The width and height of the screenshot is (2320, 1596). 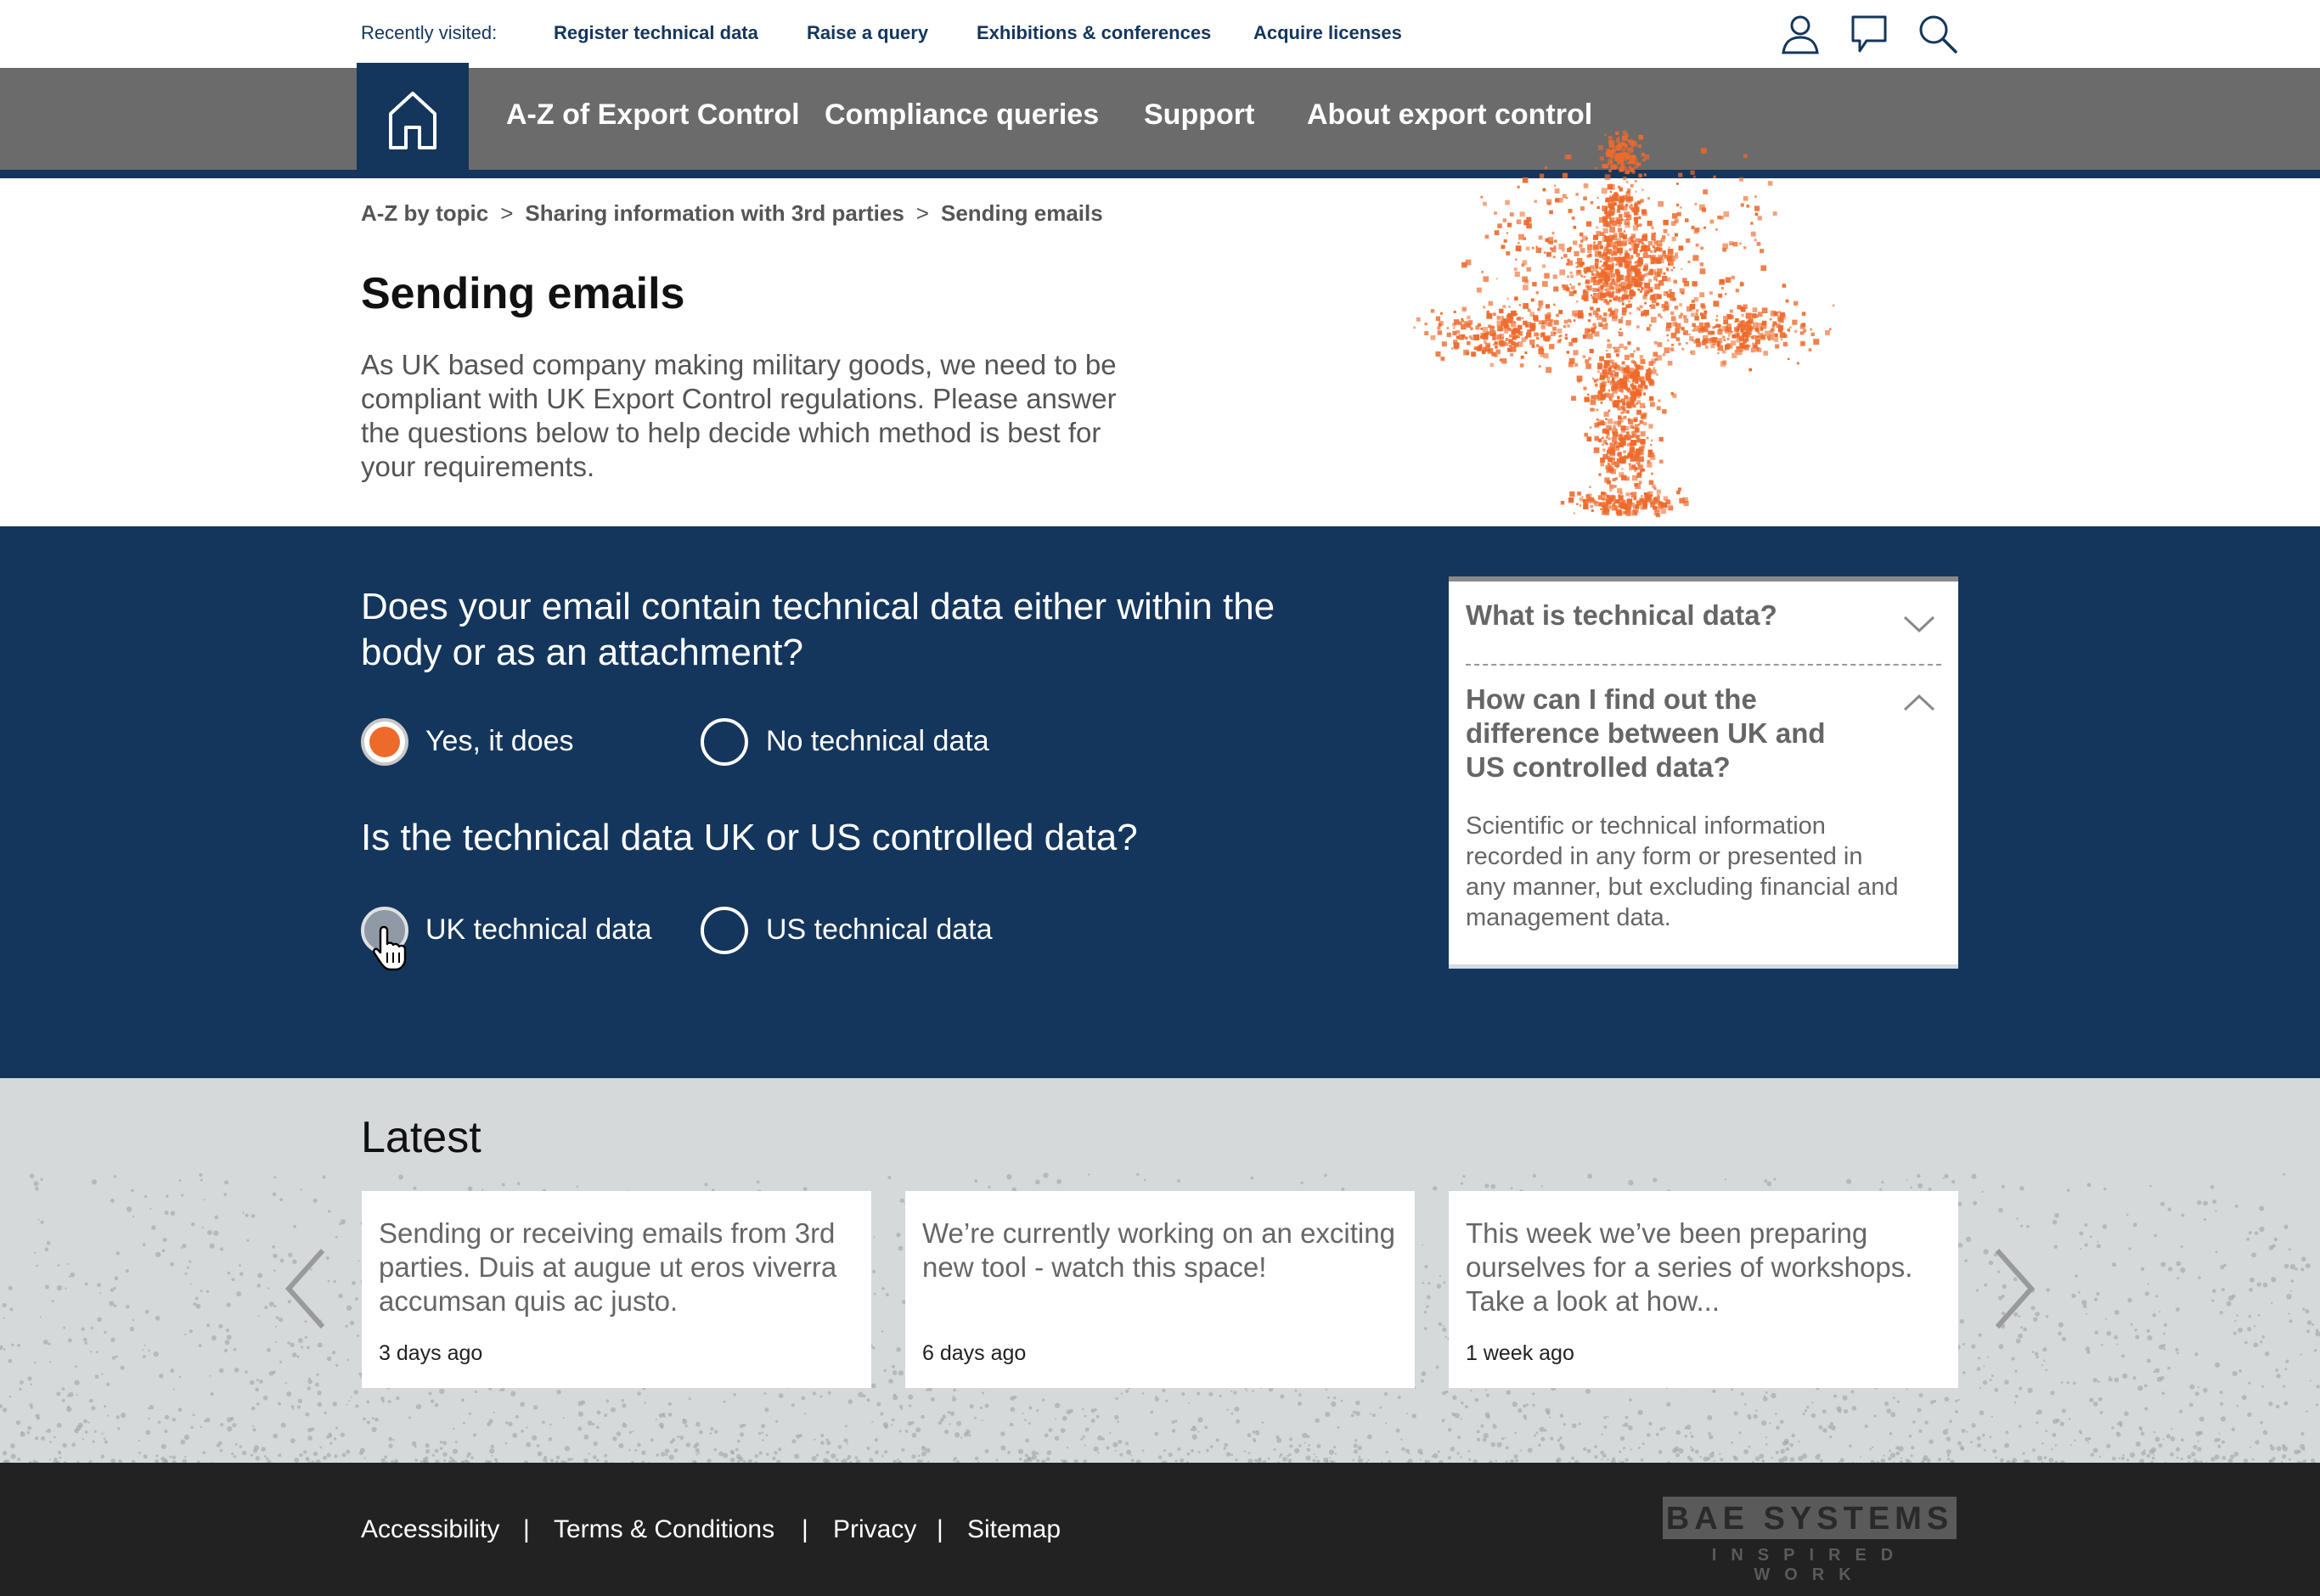 What do you see at coordinates (390, 948) in the screenshot?
I see `hand-pointer-cursor-icon` at bounding box center [390, 948].